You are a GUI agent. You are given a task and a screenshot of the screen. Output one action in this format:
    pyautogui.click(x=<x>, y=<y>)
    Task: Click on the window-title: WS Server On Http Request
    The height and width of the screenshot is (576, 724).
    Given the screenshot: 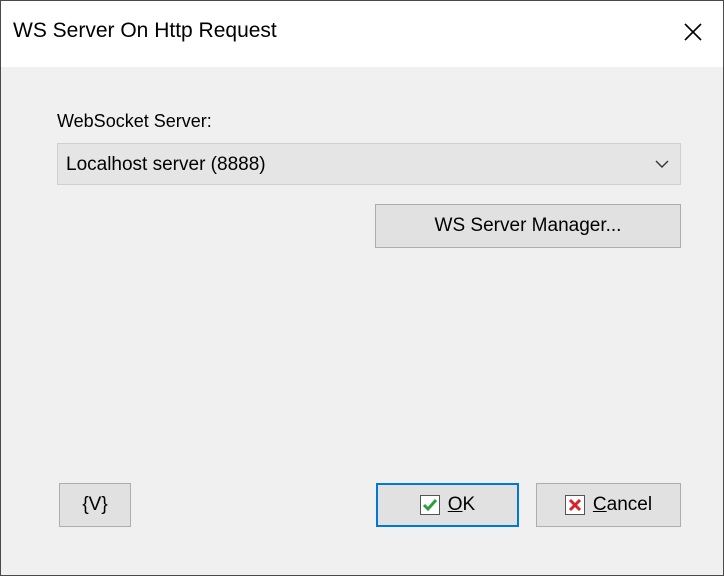 What is the action you would take?
    pyautogui.click(x=145, y=30)
    